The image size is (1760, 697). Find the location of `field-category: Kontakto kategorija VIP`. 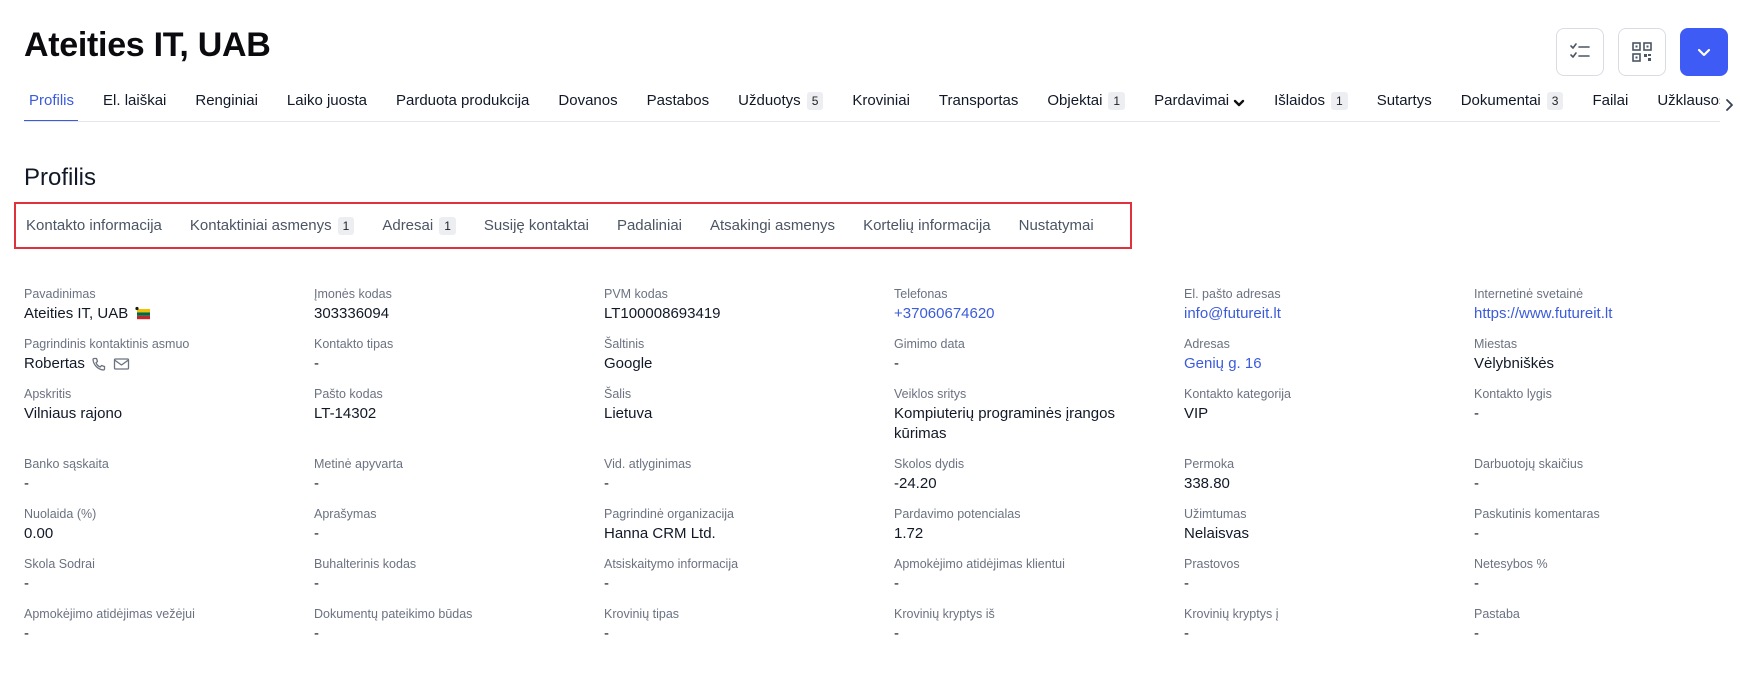

field-category: Kontakto kategorija VIP is located at coordinates (1329, 421).